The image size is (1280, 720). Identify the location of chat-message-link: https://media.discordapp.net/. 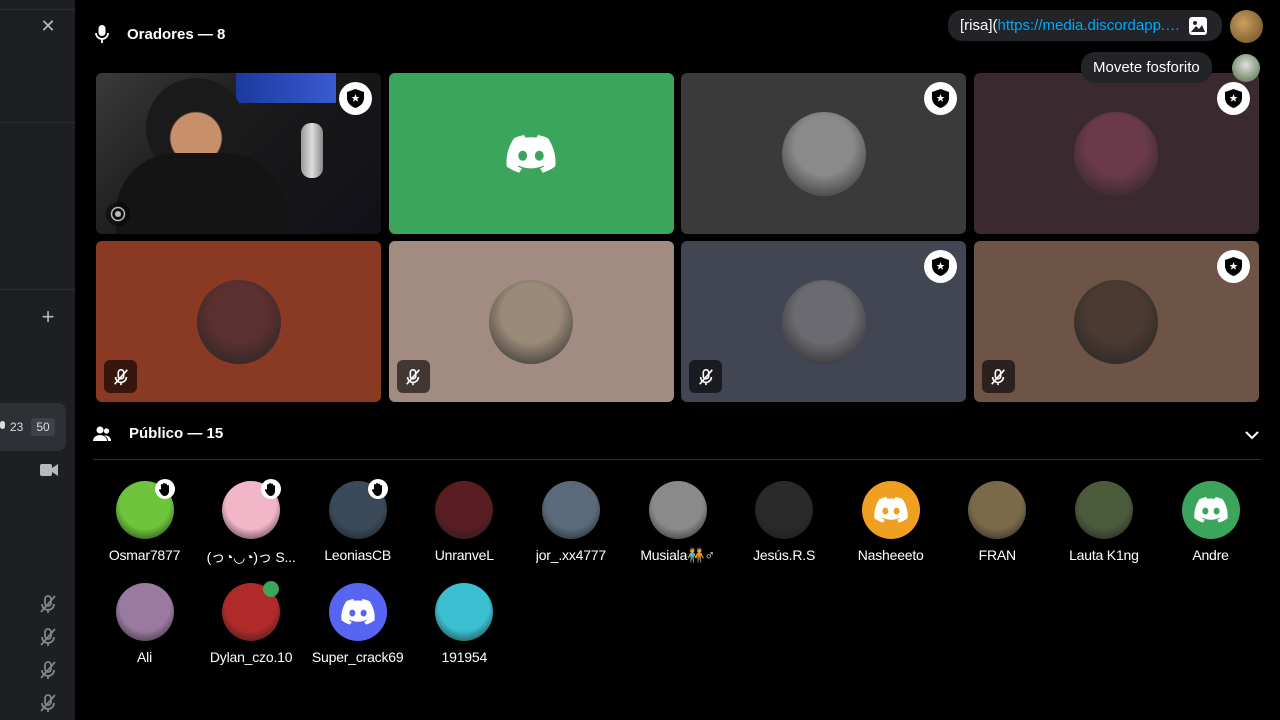
(1090, 25).